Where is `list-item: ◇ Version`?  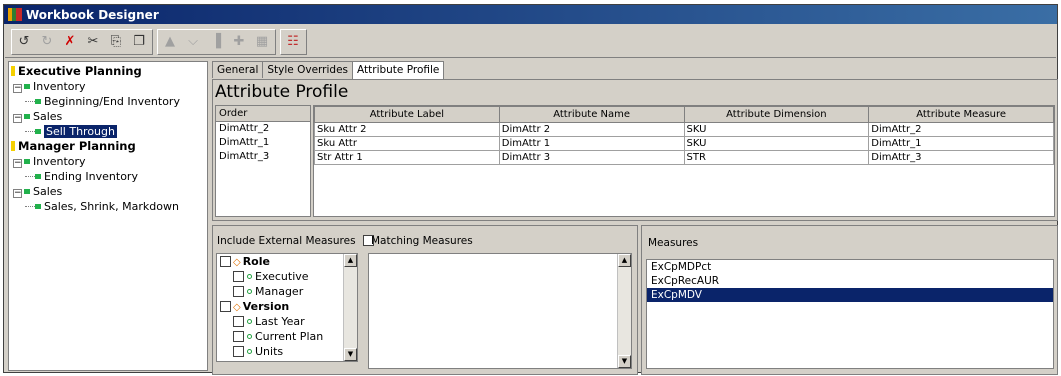
list-item: ◇ Version is located at coordinates (287, 306).